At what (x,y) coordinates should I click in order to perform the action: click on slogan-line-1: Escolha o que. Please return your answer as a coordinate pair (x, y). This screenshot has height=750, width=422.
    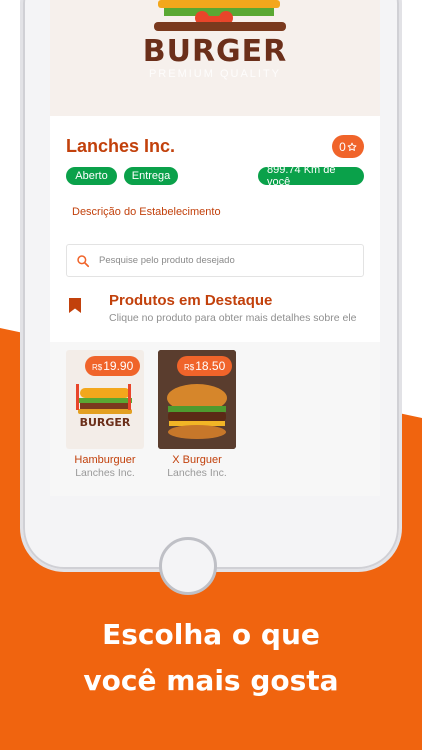
    Looking at the image, I should click on (211, 634).